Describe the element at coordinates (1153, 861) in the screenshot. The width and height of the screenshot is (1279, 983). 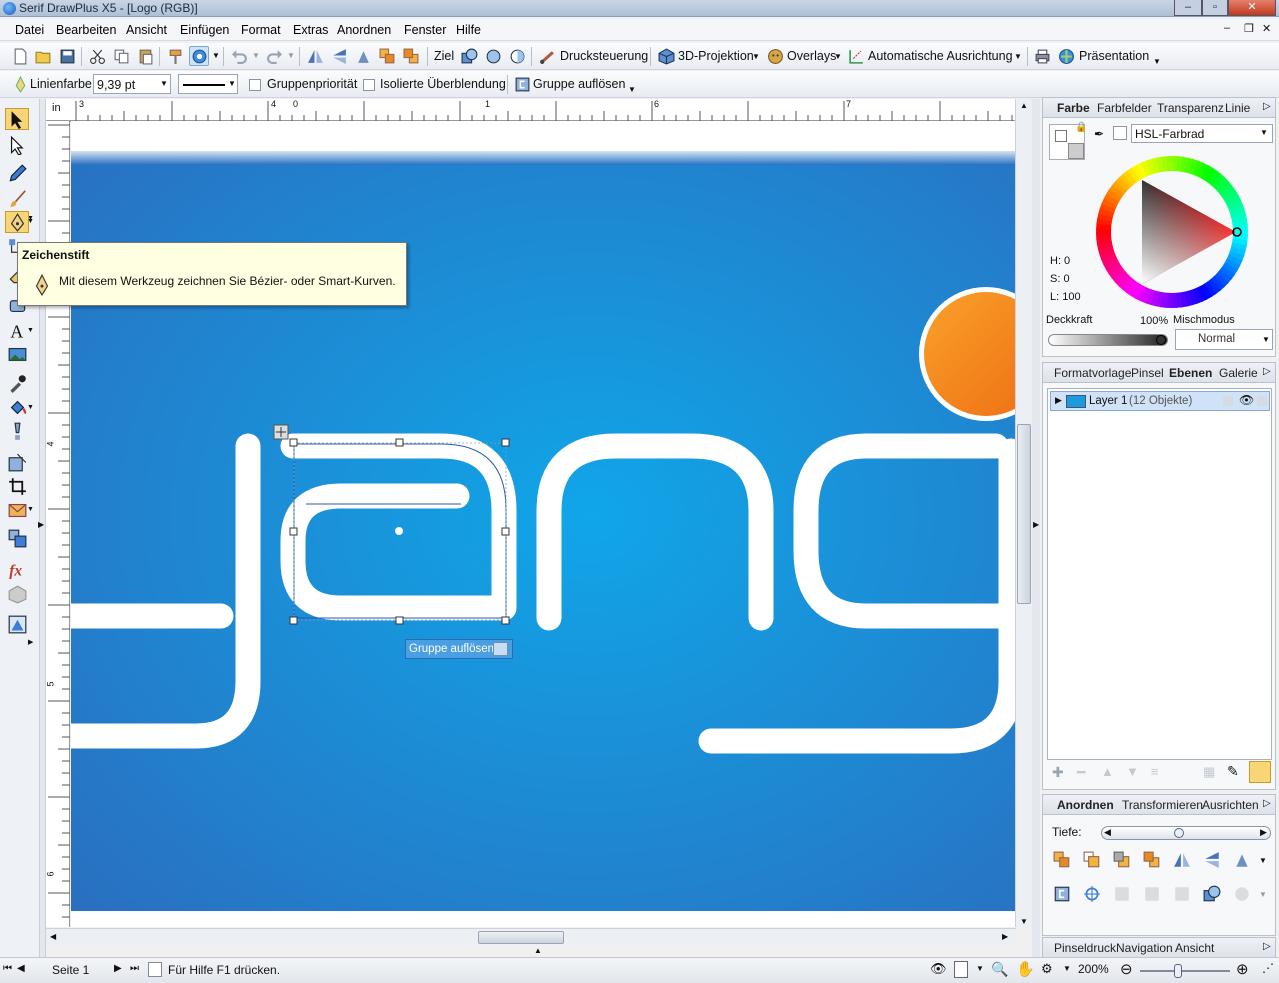
I see `send-to-back-icon` at that location.